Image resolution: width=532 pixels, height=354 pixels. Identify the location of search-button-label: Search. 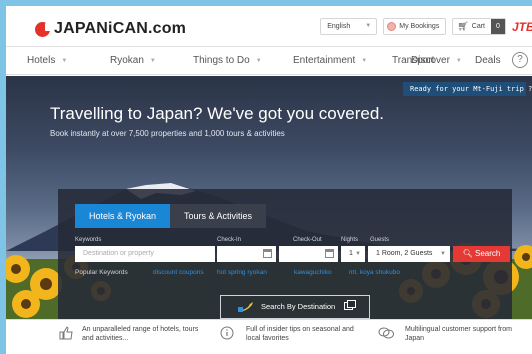
(488, 253).